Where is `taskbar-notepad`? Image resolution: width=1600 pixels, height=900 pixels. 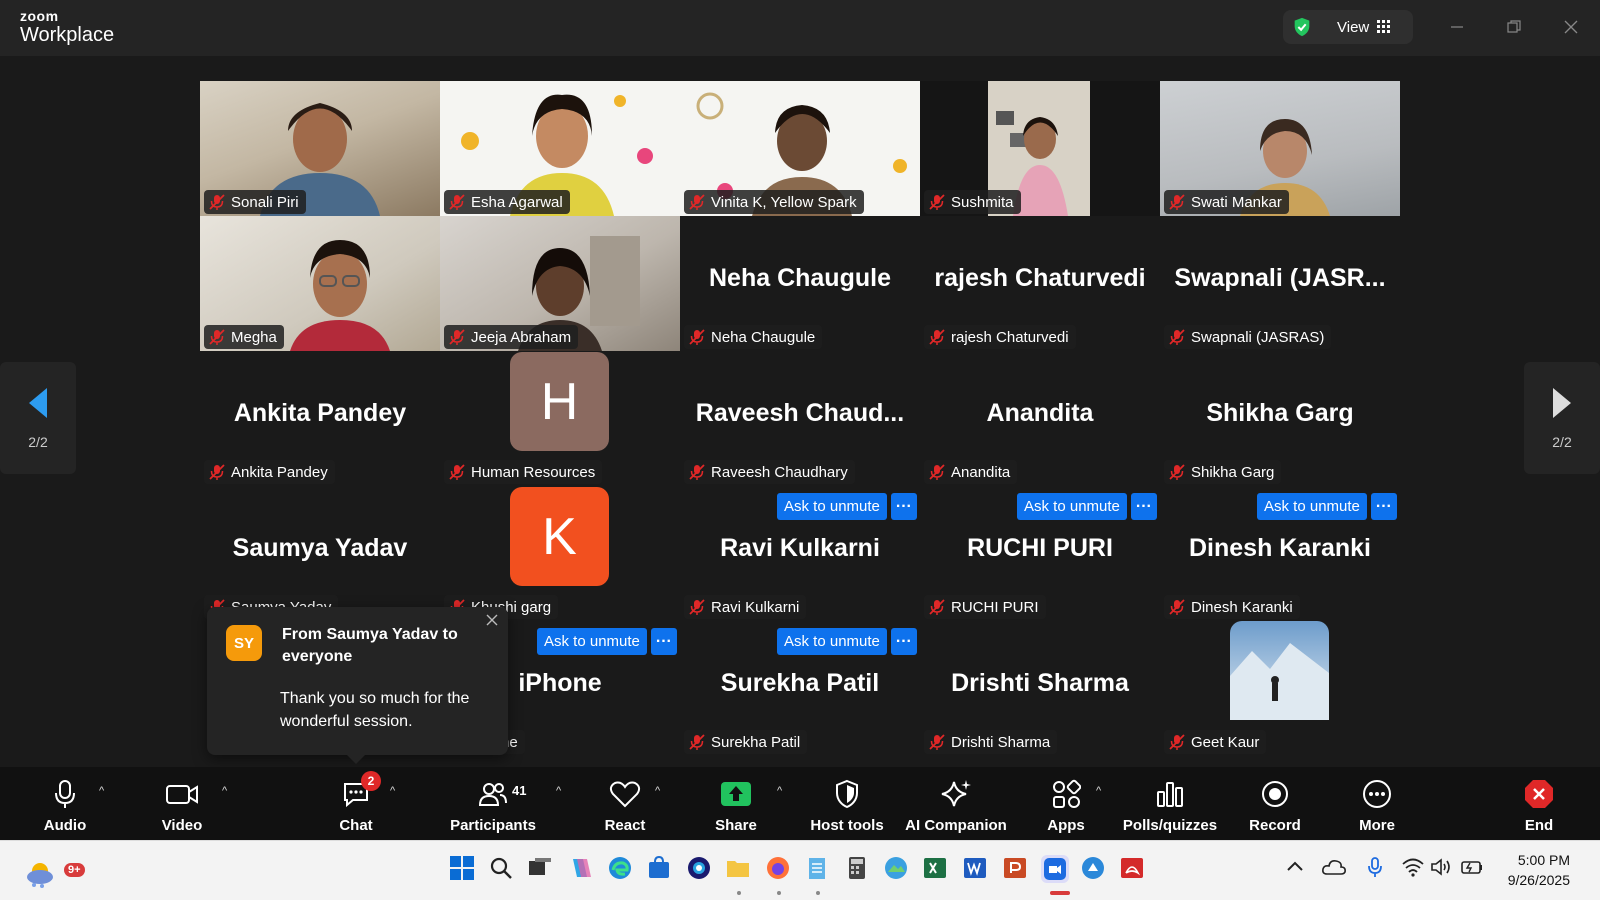
taskbar-notepad is located at coordinates (818, 869).